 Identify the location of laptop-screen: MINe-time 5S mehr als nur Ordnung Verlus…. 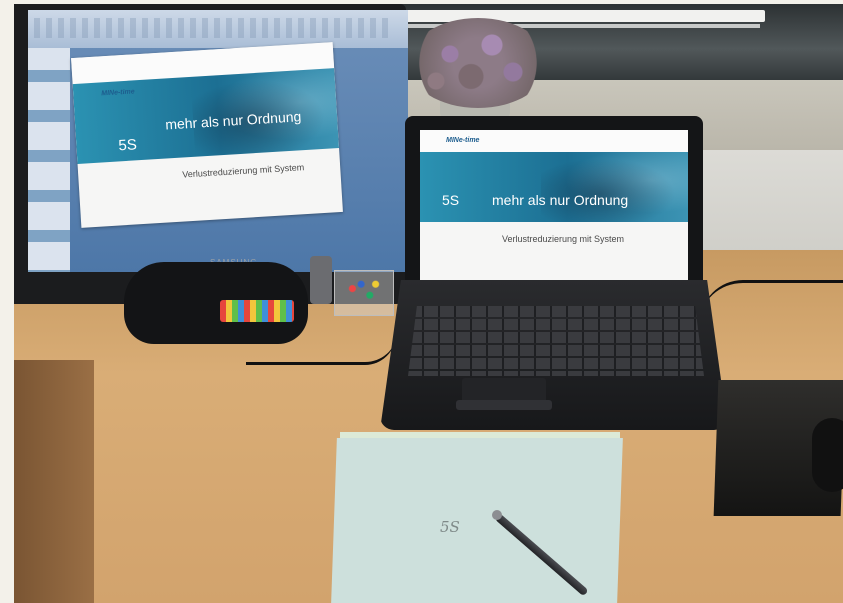
(554, 205).